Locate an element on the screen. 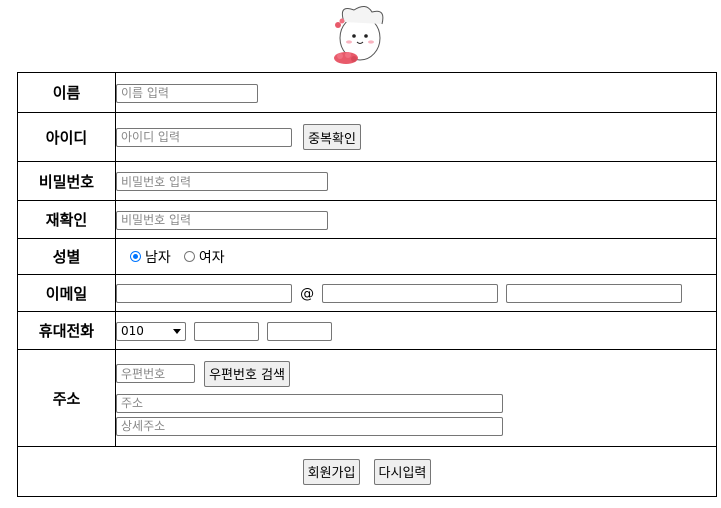 The height and width of the screenshot is (508, 721). gender-male-option: 남자 is located at coordinates (150, 257).